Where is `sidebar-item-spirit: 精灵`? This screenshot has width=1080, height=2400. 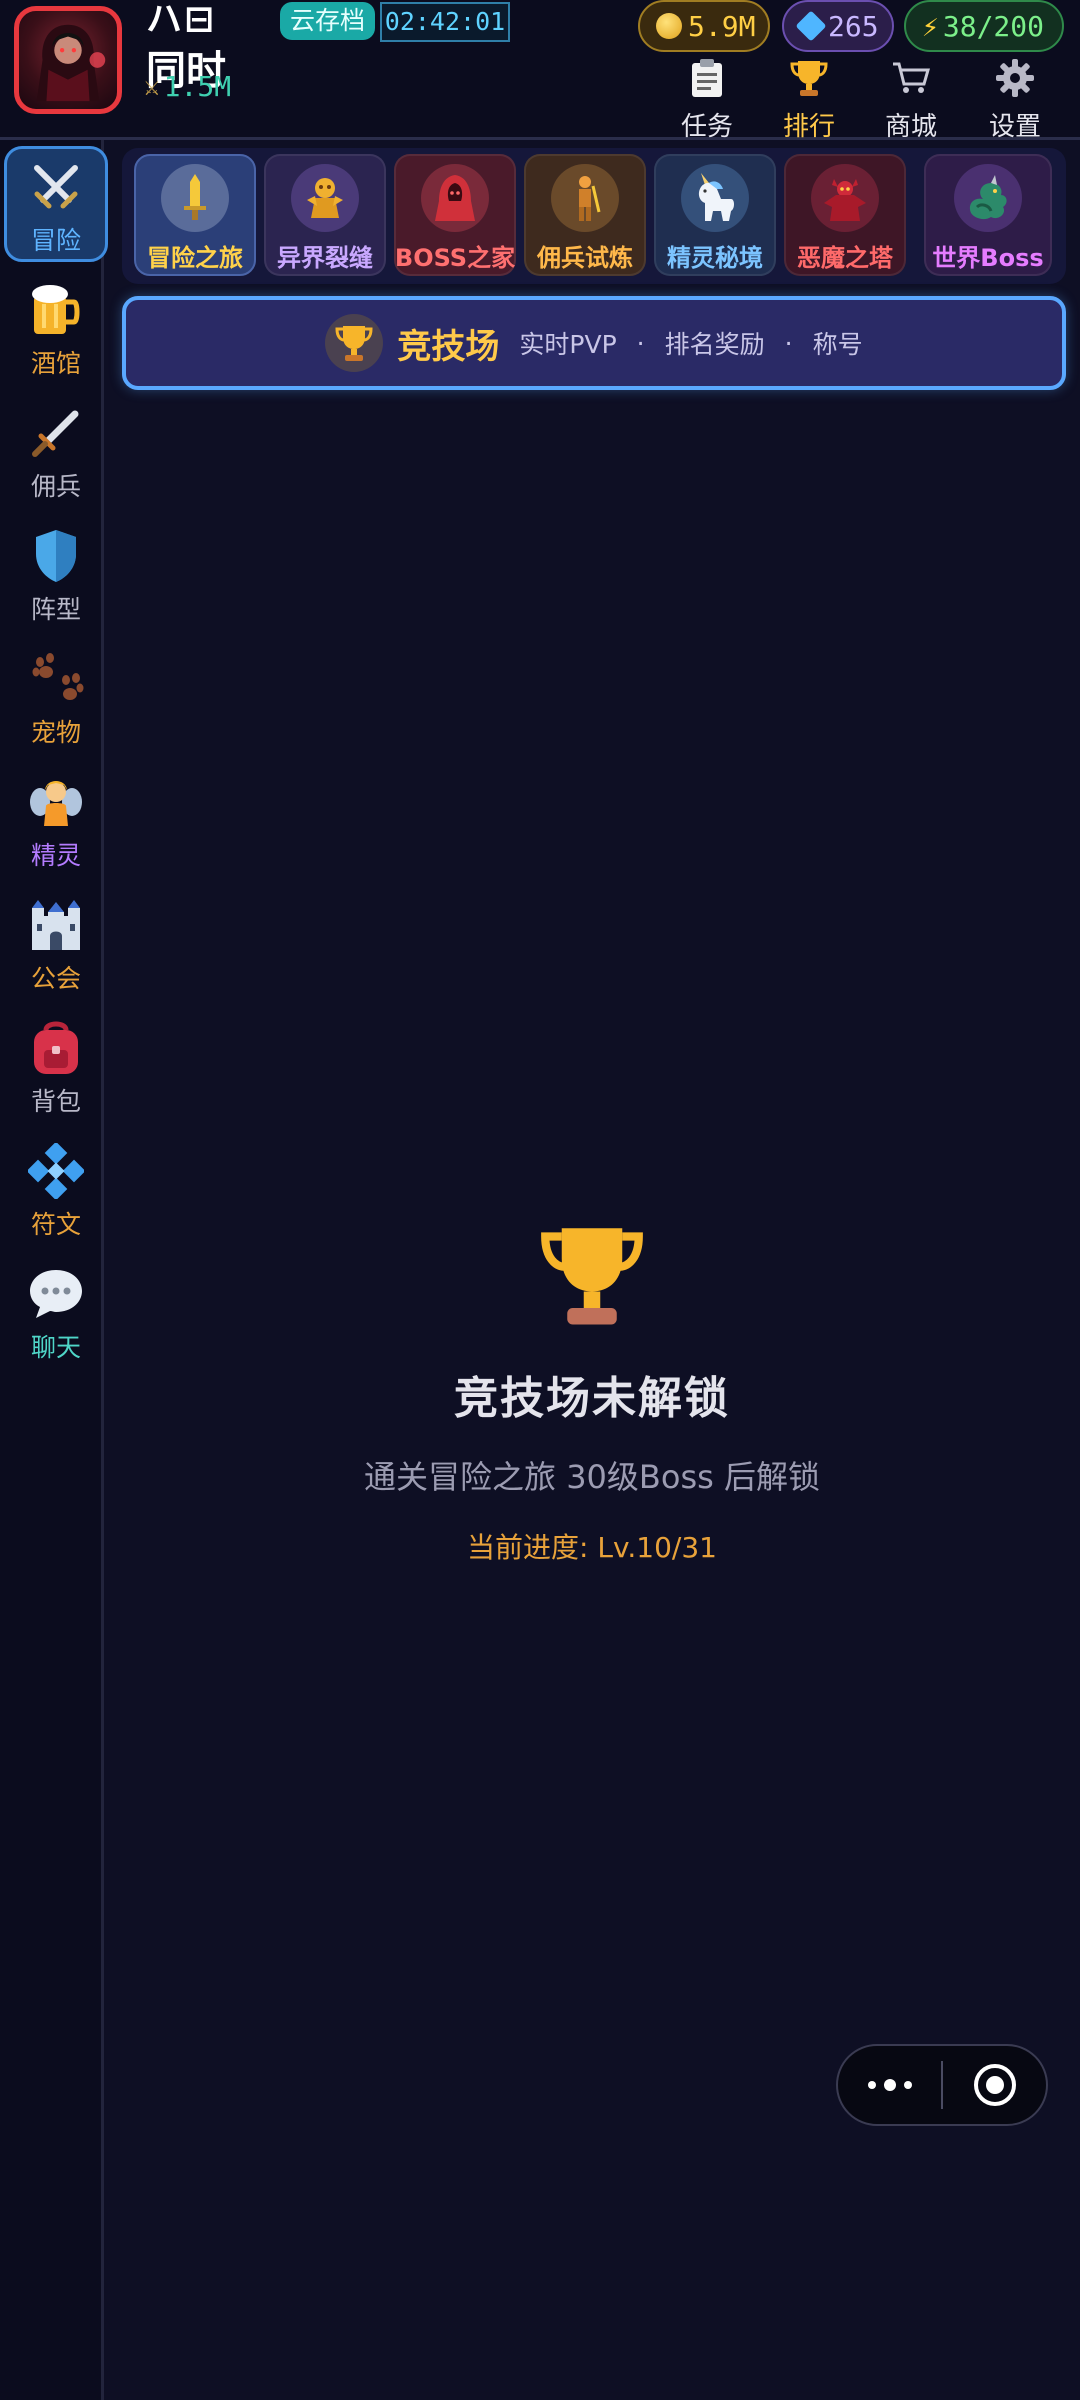 sidebar-item-spirit: 精灵 is located at coordinates (56, 822).